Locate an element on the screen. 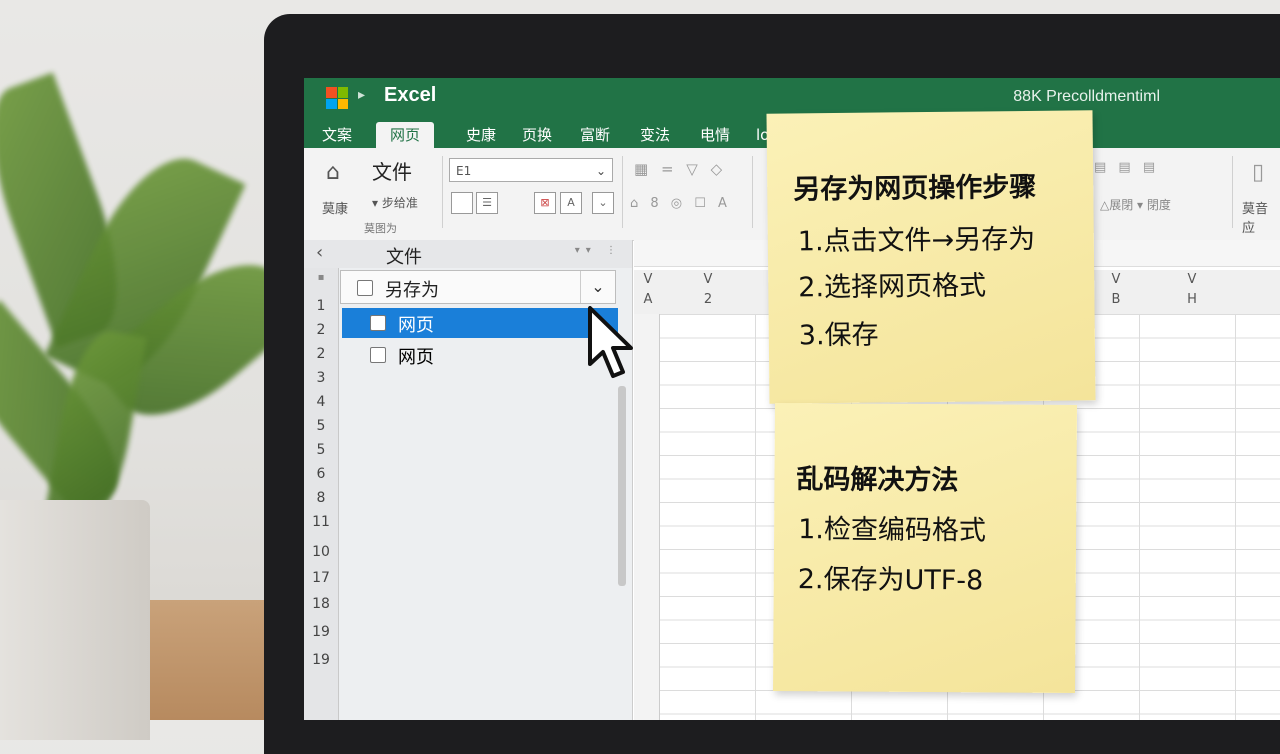 The height and width of the screenshot is (754, 1280). mouse-cursor-icon is located at coordinates (610, 342).